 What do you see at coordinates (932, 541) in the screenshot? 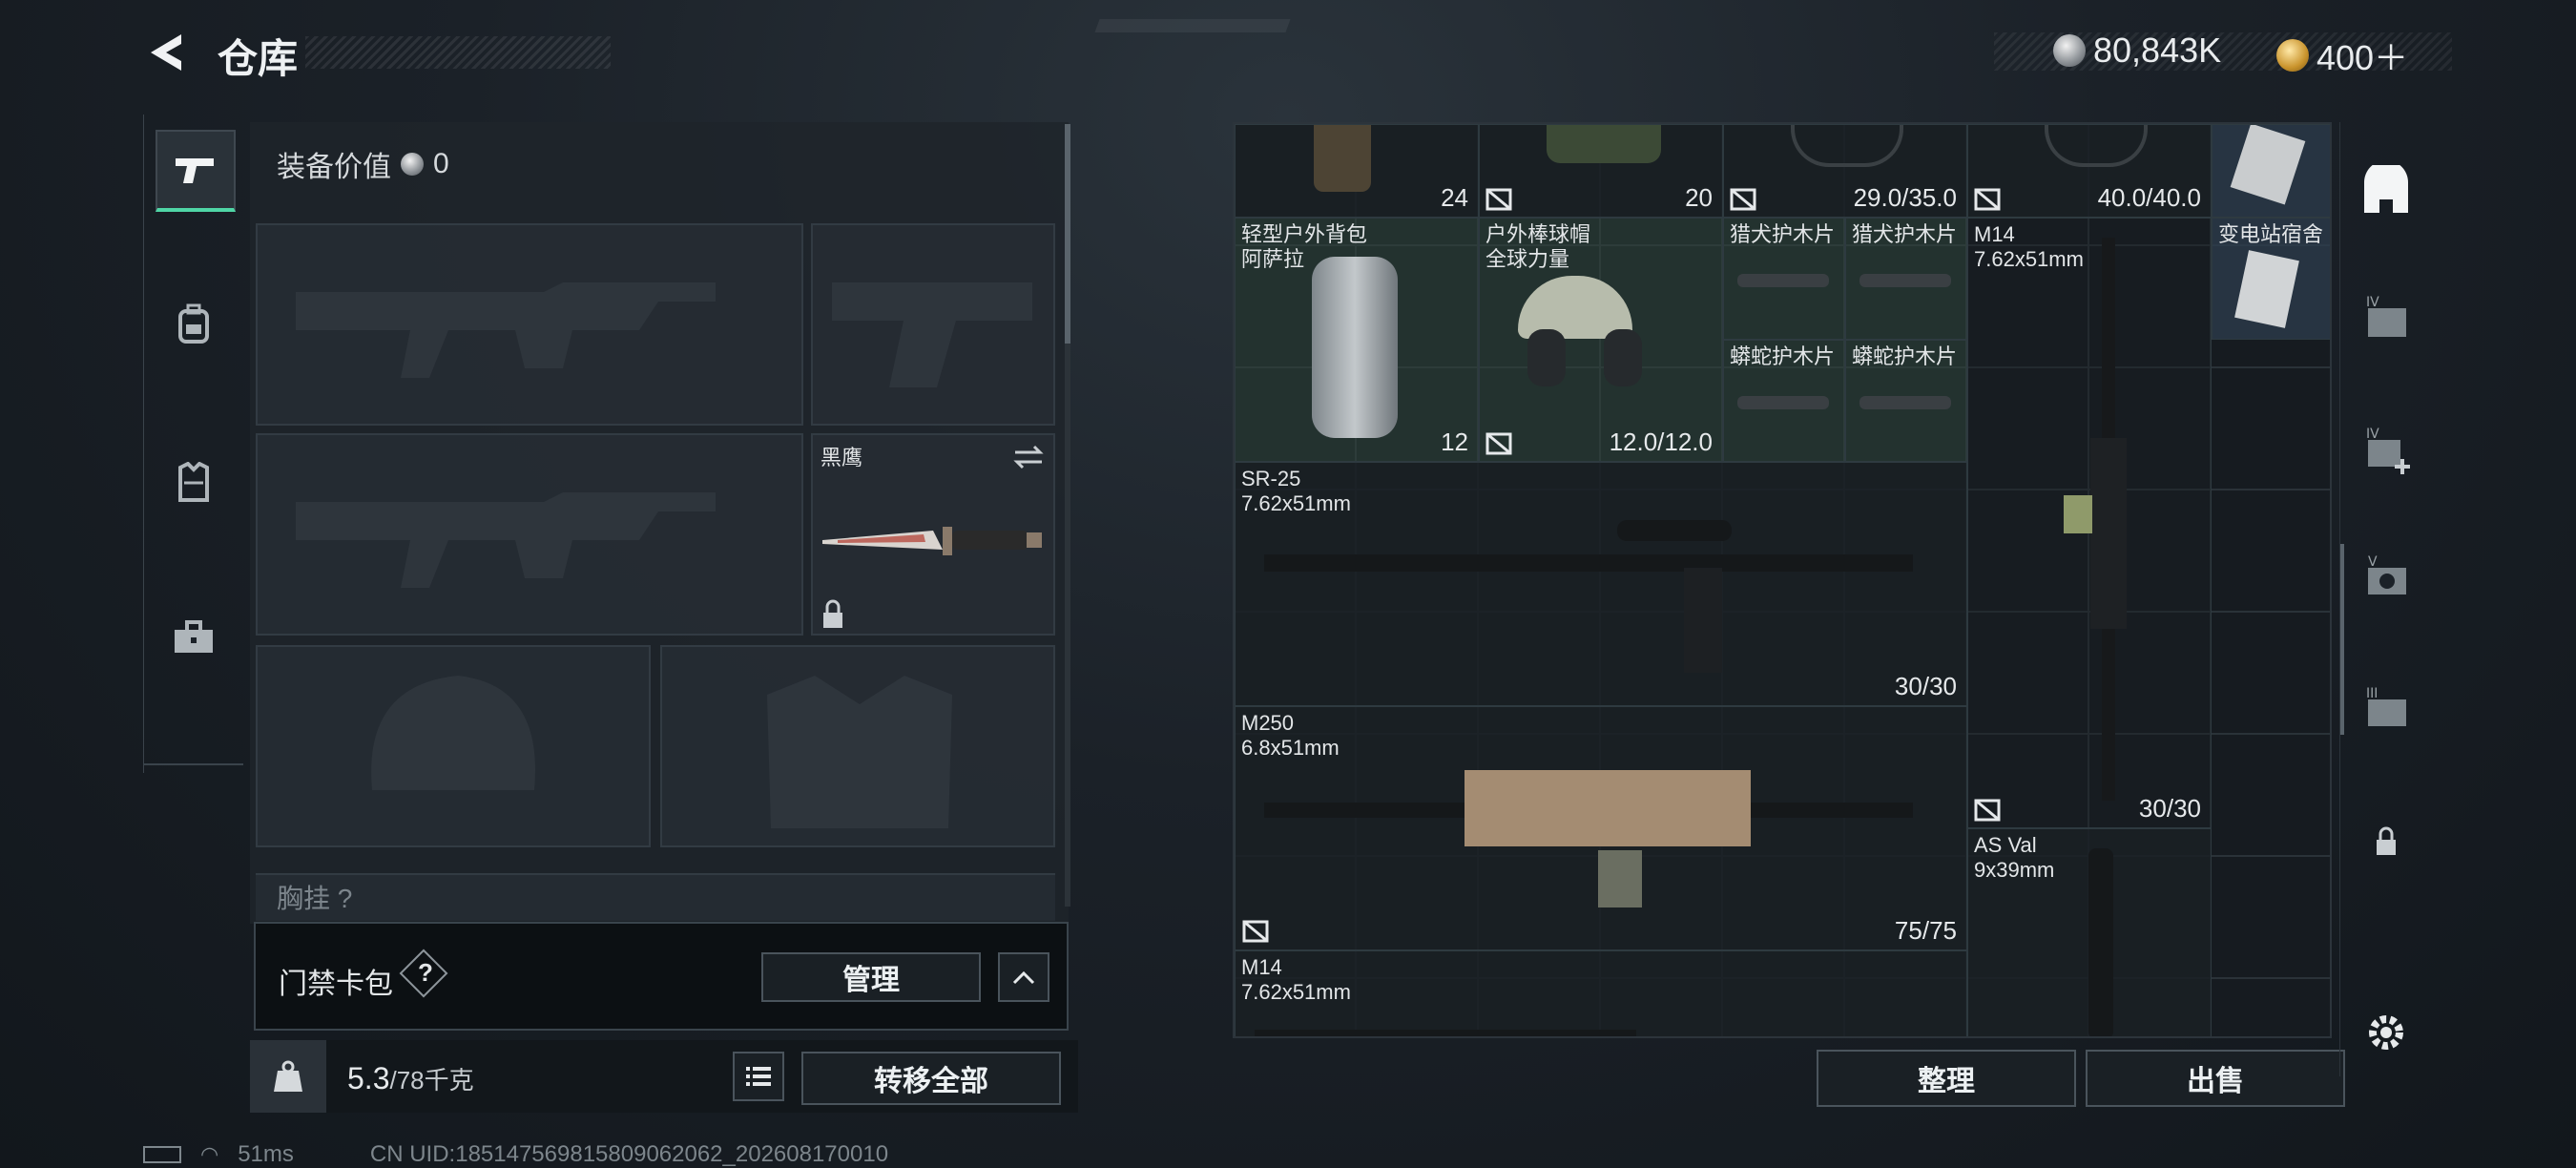
I see `knife-image` at bounding box center [932, 541].